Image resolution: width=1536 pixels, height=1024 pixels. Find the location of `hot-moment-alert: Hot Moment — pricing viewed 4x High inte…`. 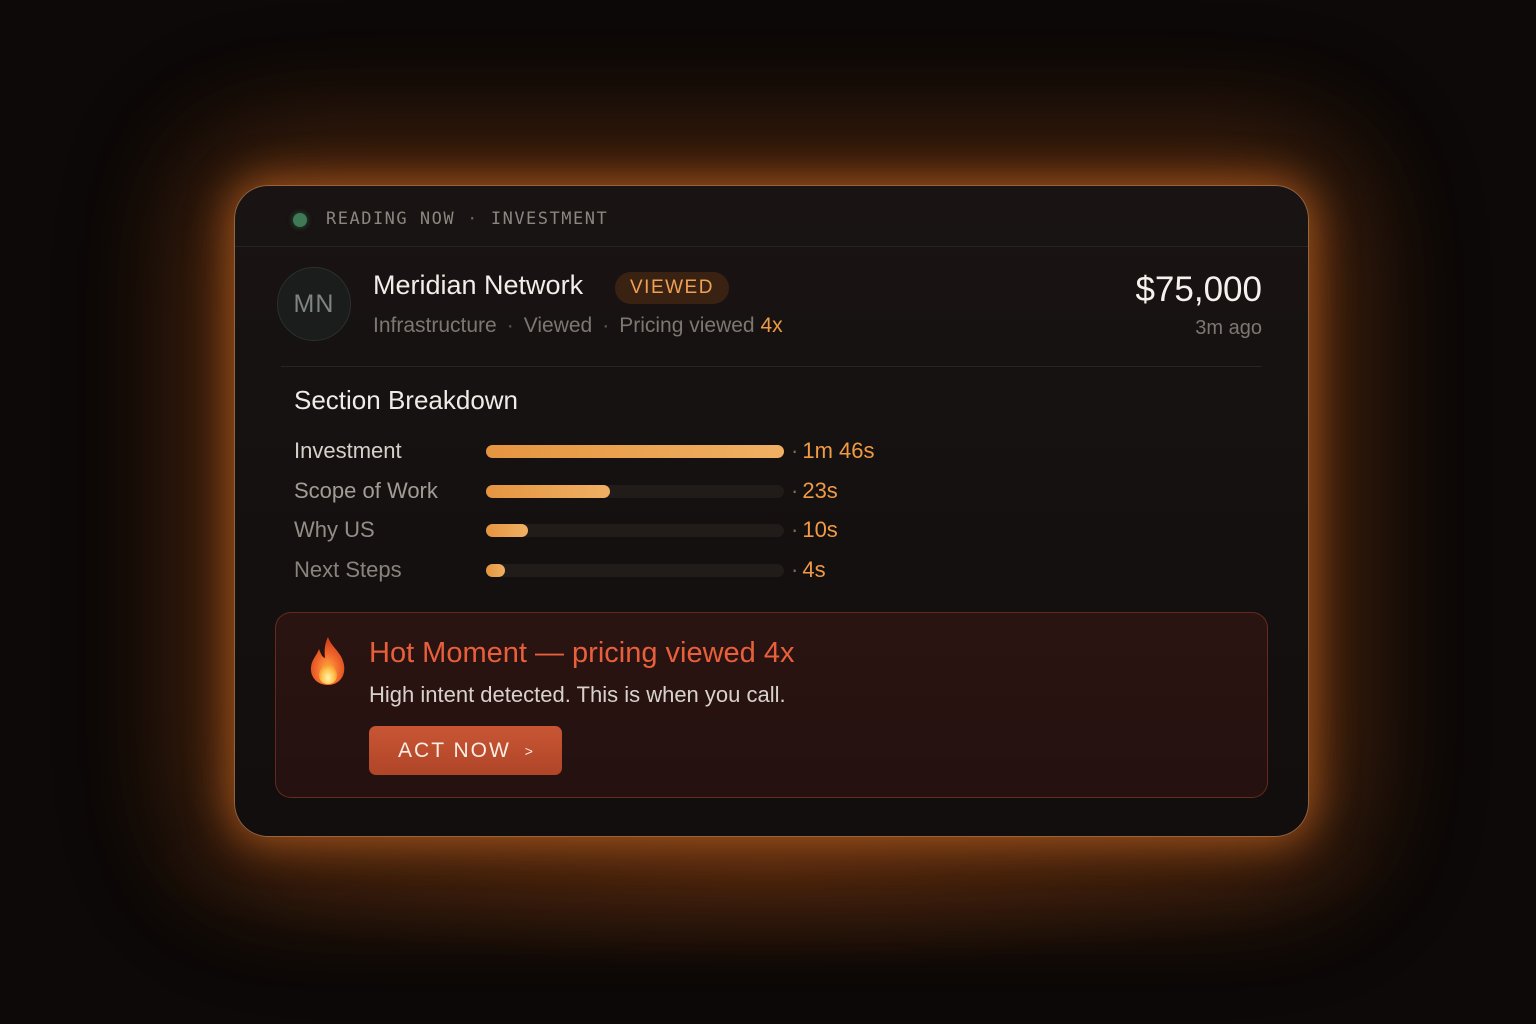

hot-moment-alert: Hot Moment — pricing viewed 4x High inte… is located at coordinates (771, 705).